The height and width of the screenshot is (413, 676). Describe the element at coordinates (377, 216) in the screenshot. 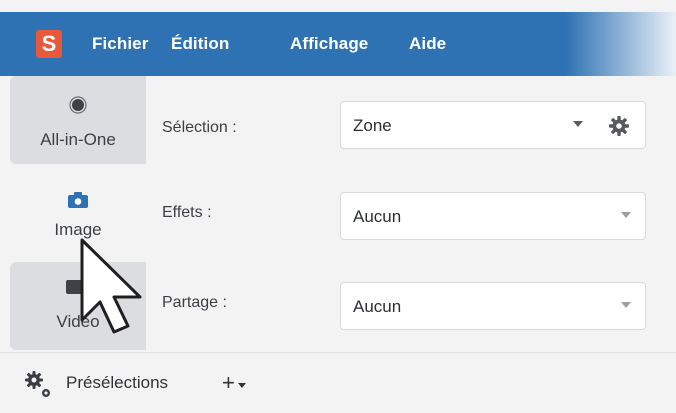

I see `effets-value: Aucun` at that location.